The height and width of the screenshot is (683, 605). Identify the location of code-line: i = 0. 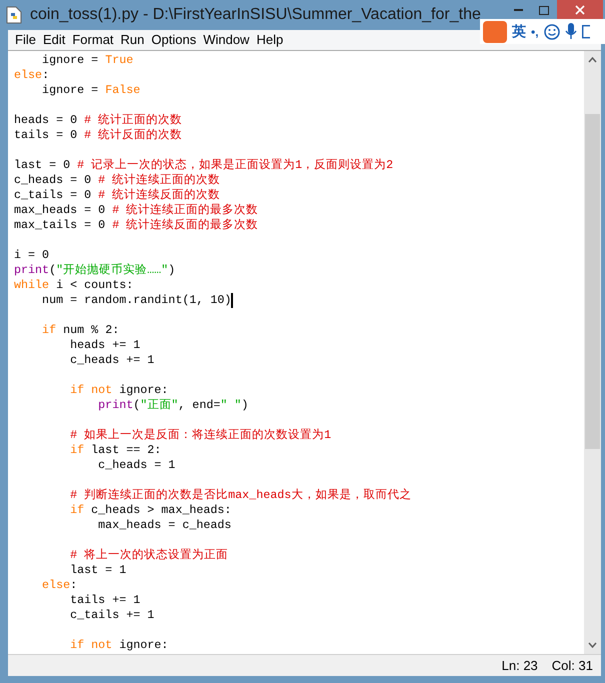
(32, 255).